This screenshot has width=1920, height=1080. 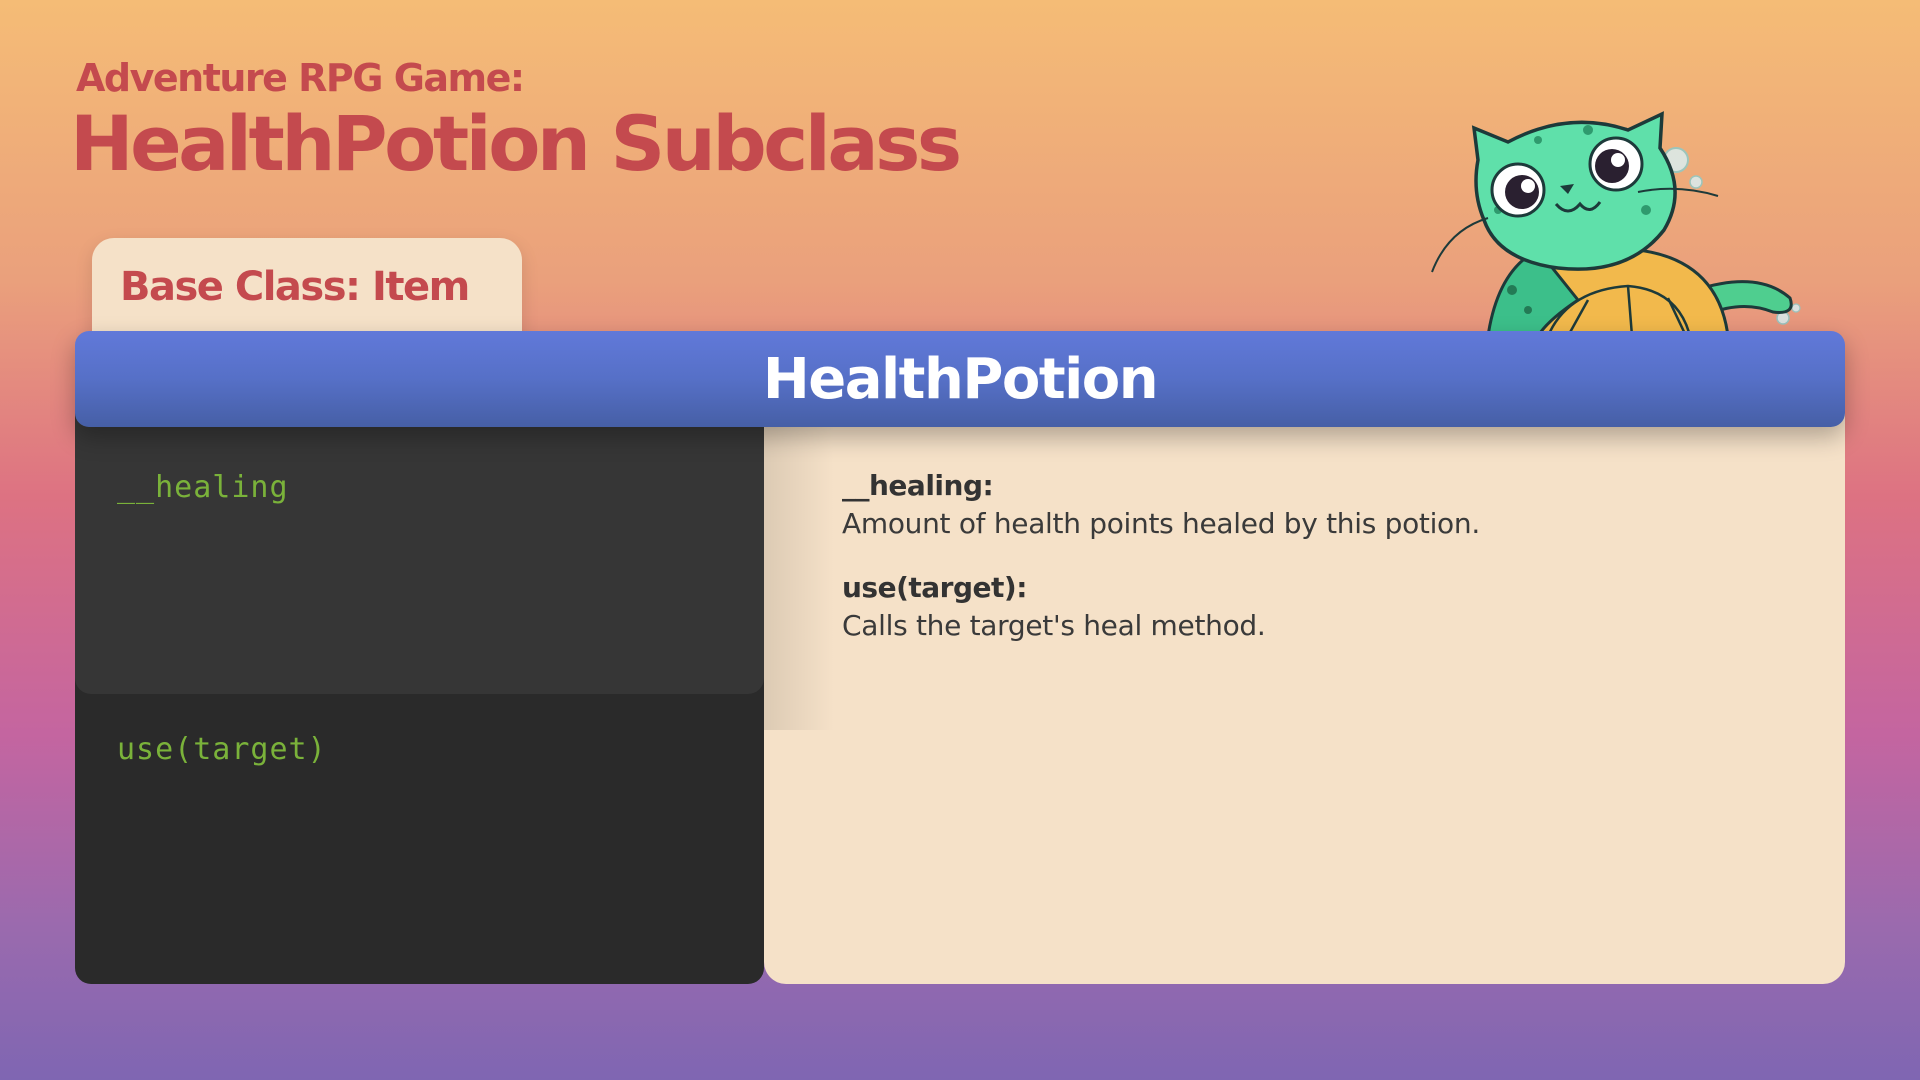 What do you see at coordinates (1623, 216) in the screenshot?
I see `cat-turtle-mascot-icon` at bounding box center [1623, 216].